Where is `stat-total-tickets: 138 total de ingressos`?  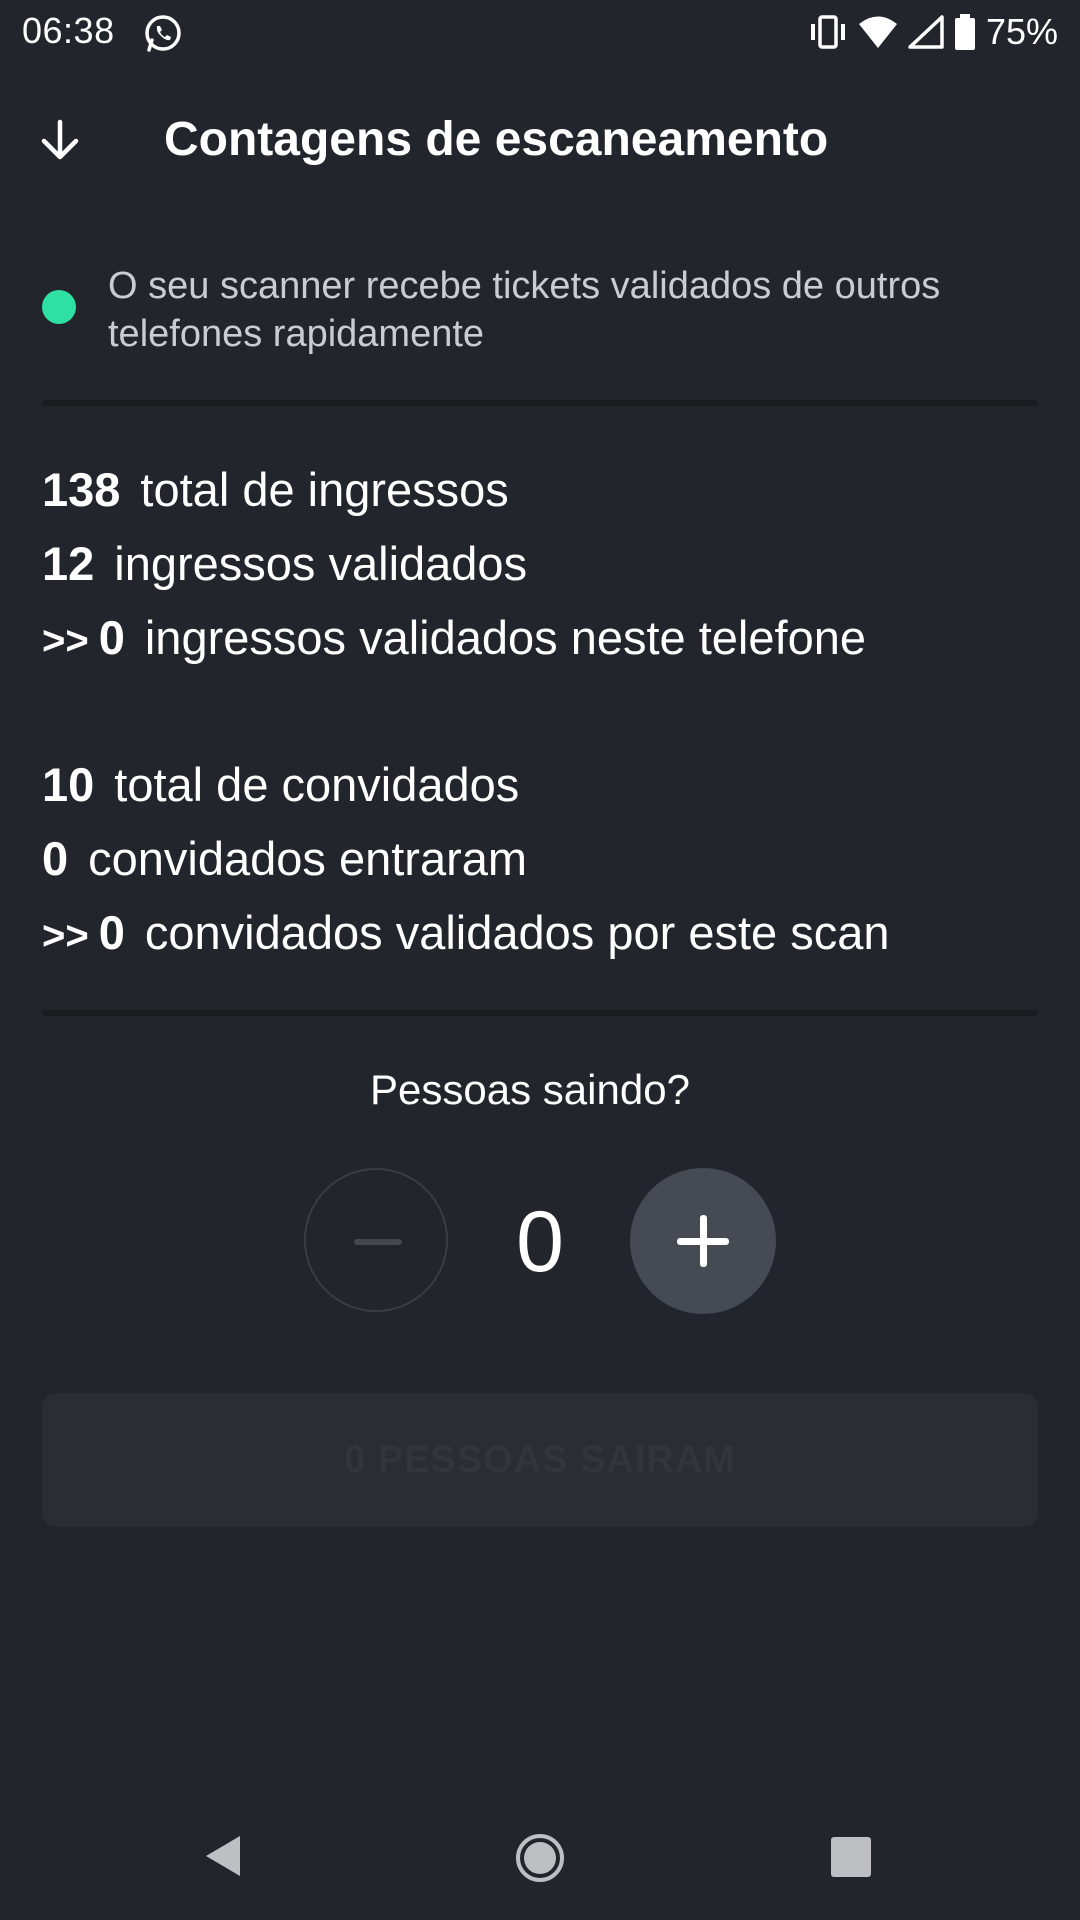
stat-total-tickets: 138 total de ingressos is located at coordinates (275, 490).